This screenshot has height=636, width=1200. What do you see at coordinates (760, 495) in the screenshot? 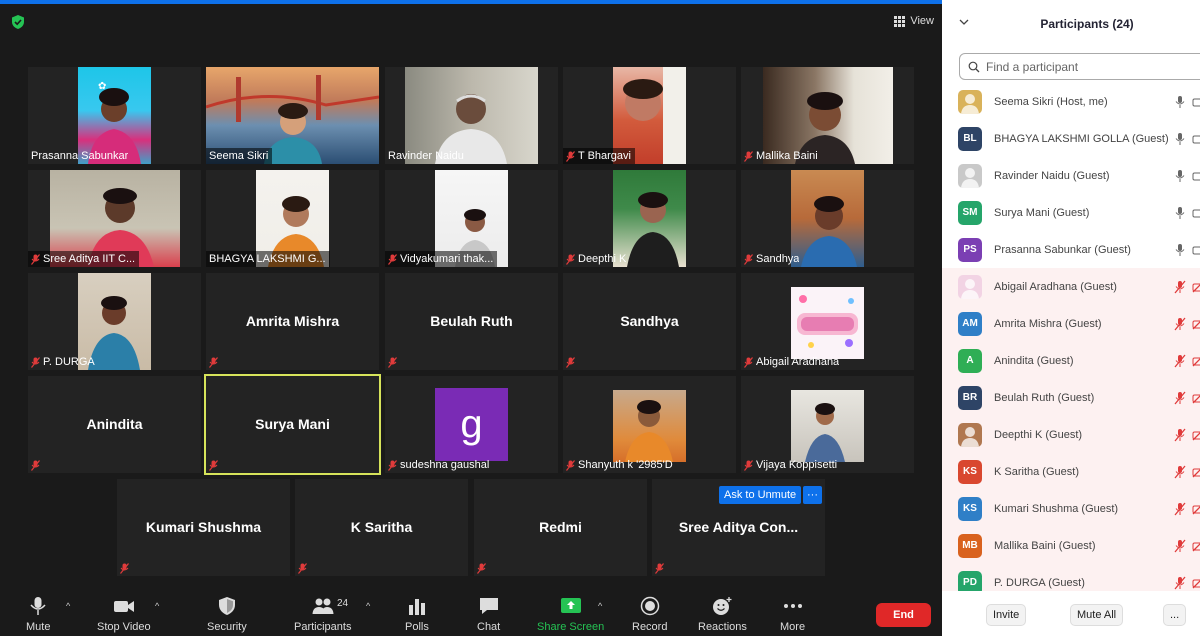
I see `ask-to-unmute-button: Ask to Unmute` at bounding box center [760, 495].